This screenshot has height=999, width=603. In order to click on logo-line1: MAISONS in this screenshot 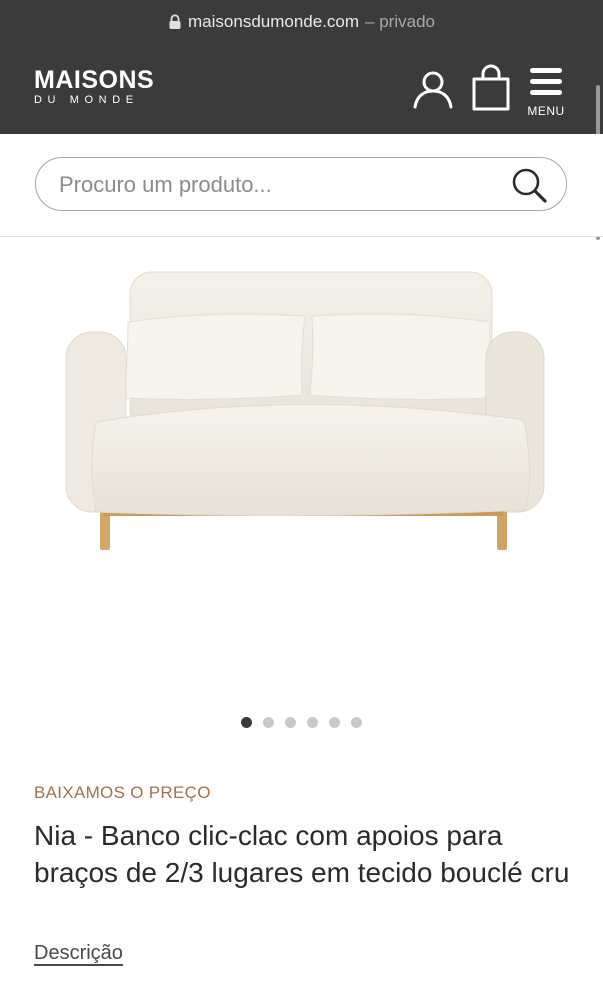, I will do `click(94, 80)`.